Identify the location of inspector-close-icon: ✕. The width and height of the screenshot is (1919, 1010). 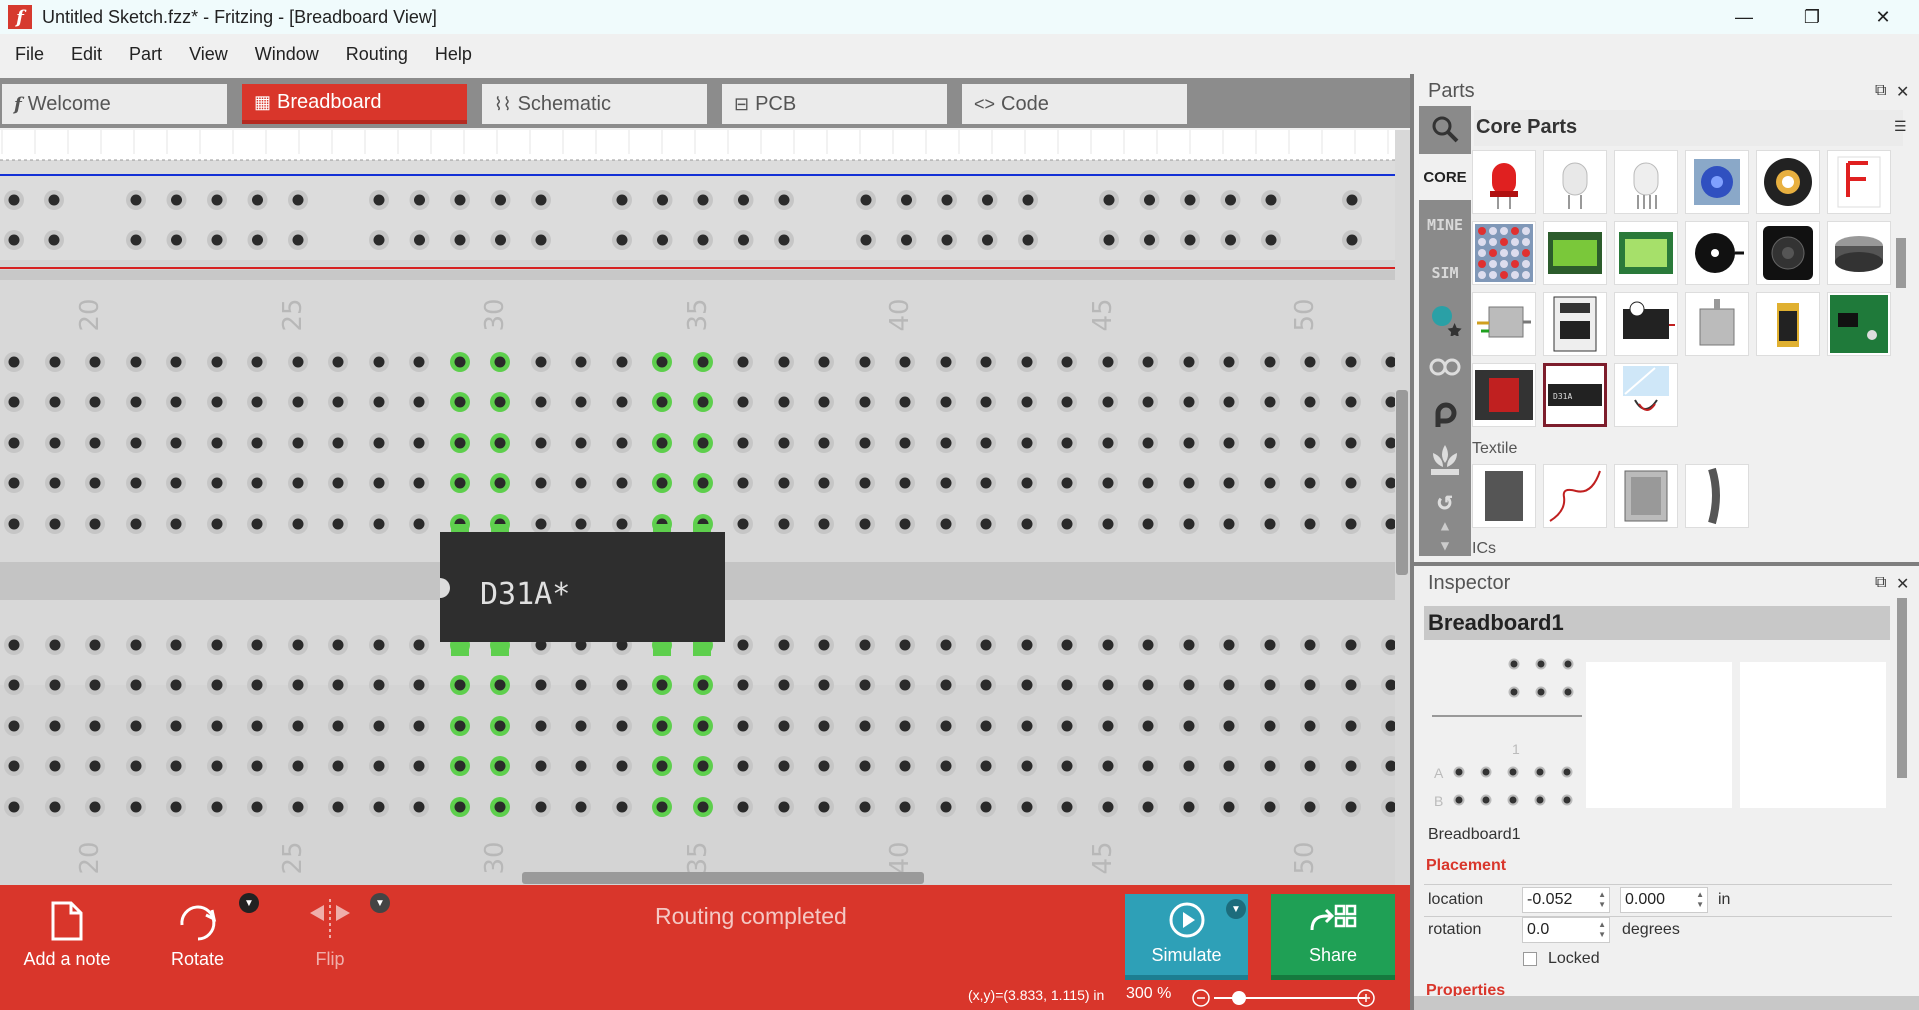
(1902, 584).